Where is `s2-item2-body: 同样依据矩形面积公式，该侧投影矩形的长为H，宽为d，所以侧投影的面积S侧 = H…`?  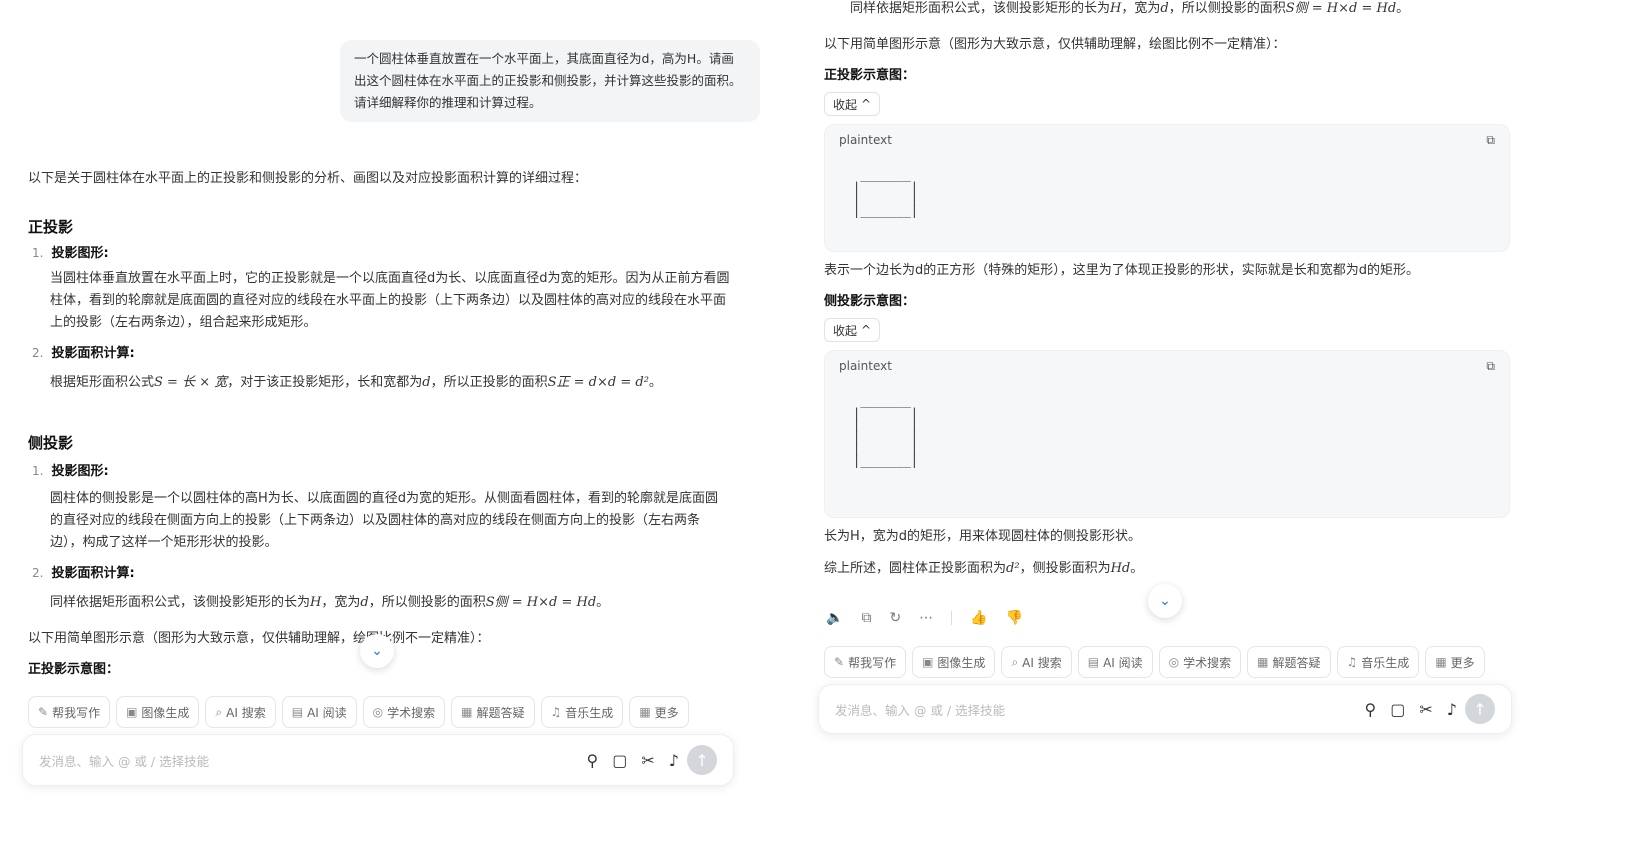
s2-item2-body: 同样依据矩形面积公式，该侧投影矩形的长为H，宽为d，所以侧投影的面积S侧 = H… is located at coordinates (330, 602).